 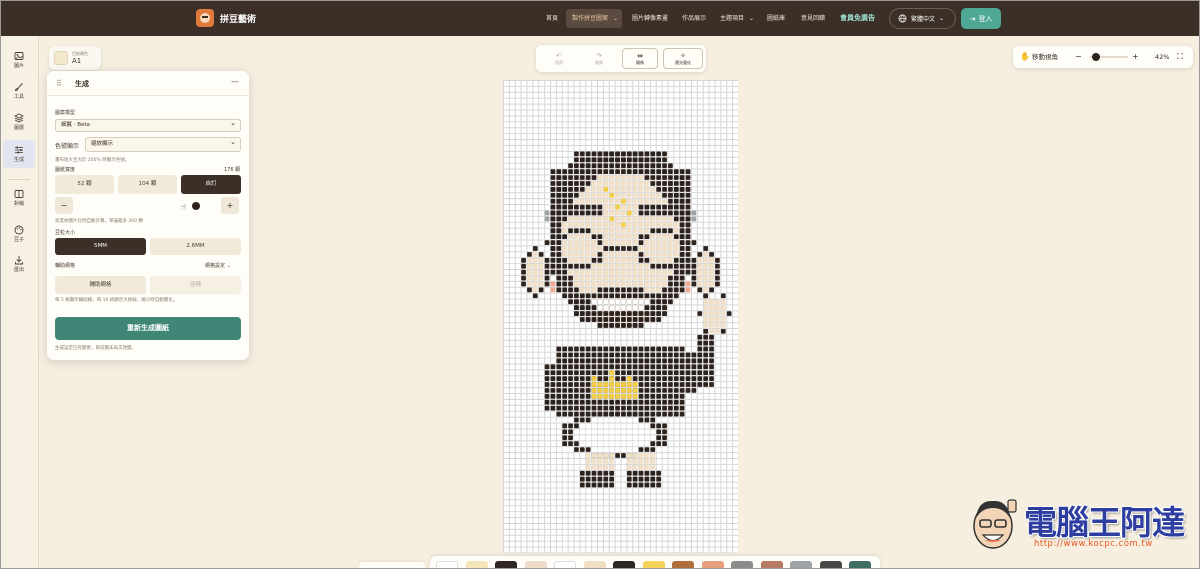 What do you see at coordinates (100, 285) in the screenshot?
I see `guide-grid-button: 輔助網格` at bounding box center [100, 285].